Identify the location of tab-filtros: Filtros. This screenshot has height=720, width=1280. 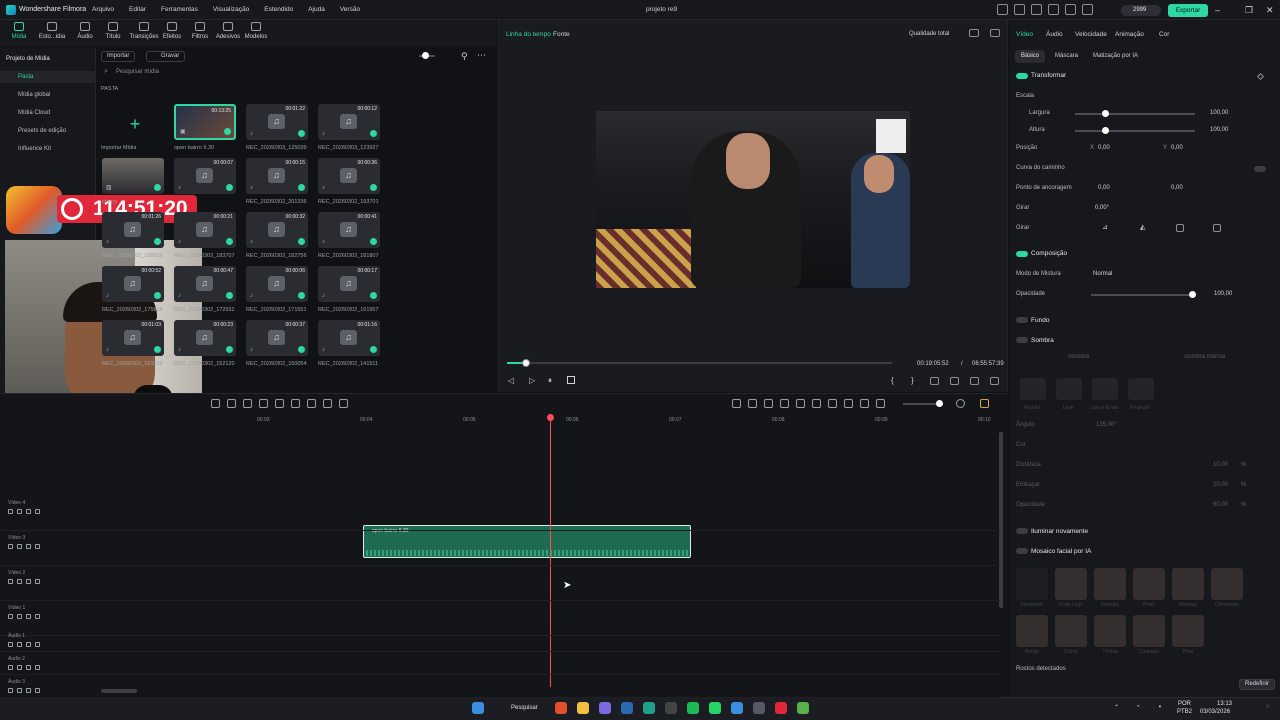
(200, 31).